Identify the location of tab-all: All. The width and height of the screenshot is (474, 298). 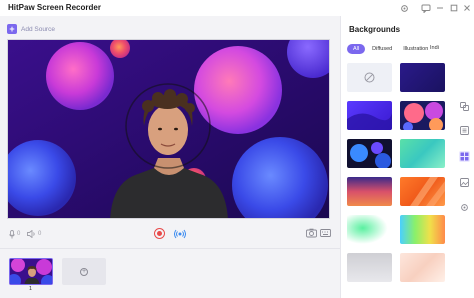
(356, 48).